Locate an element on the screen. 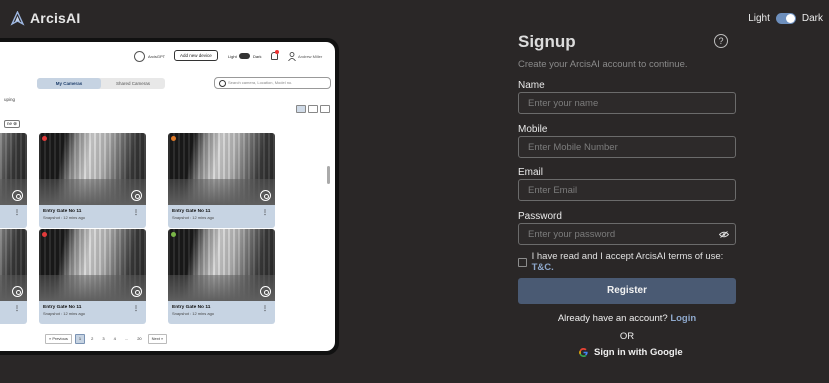 The height and width of the screenshot is (383, 829). list-view-icon is located at coordinates (313, 109).